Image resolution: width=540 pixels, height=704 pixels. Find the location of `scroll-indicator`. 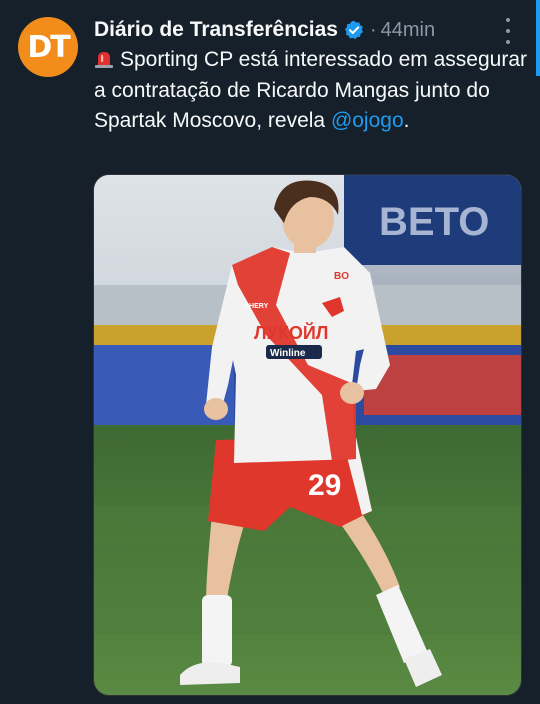

scroll-indicator is located at coordinates (538, 38).